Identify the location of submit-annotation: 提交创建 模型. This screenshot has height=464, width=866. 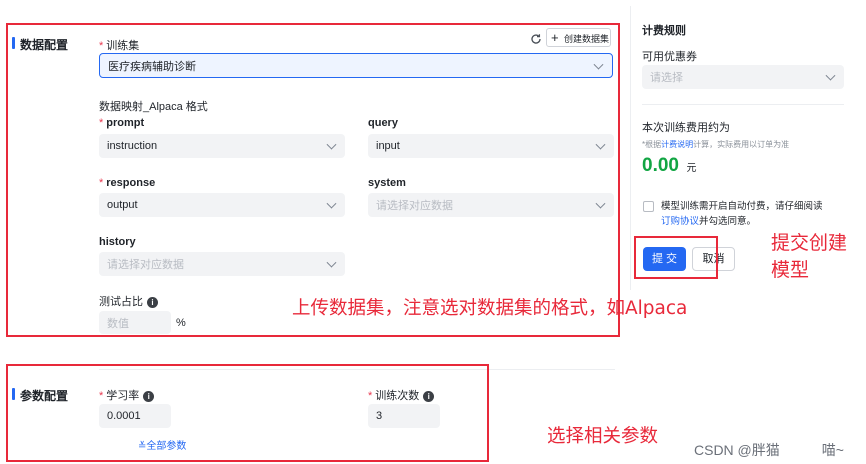
(809, 256).